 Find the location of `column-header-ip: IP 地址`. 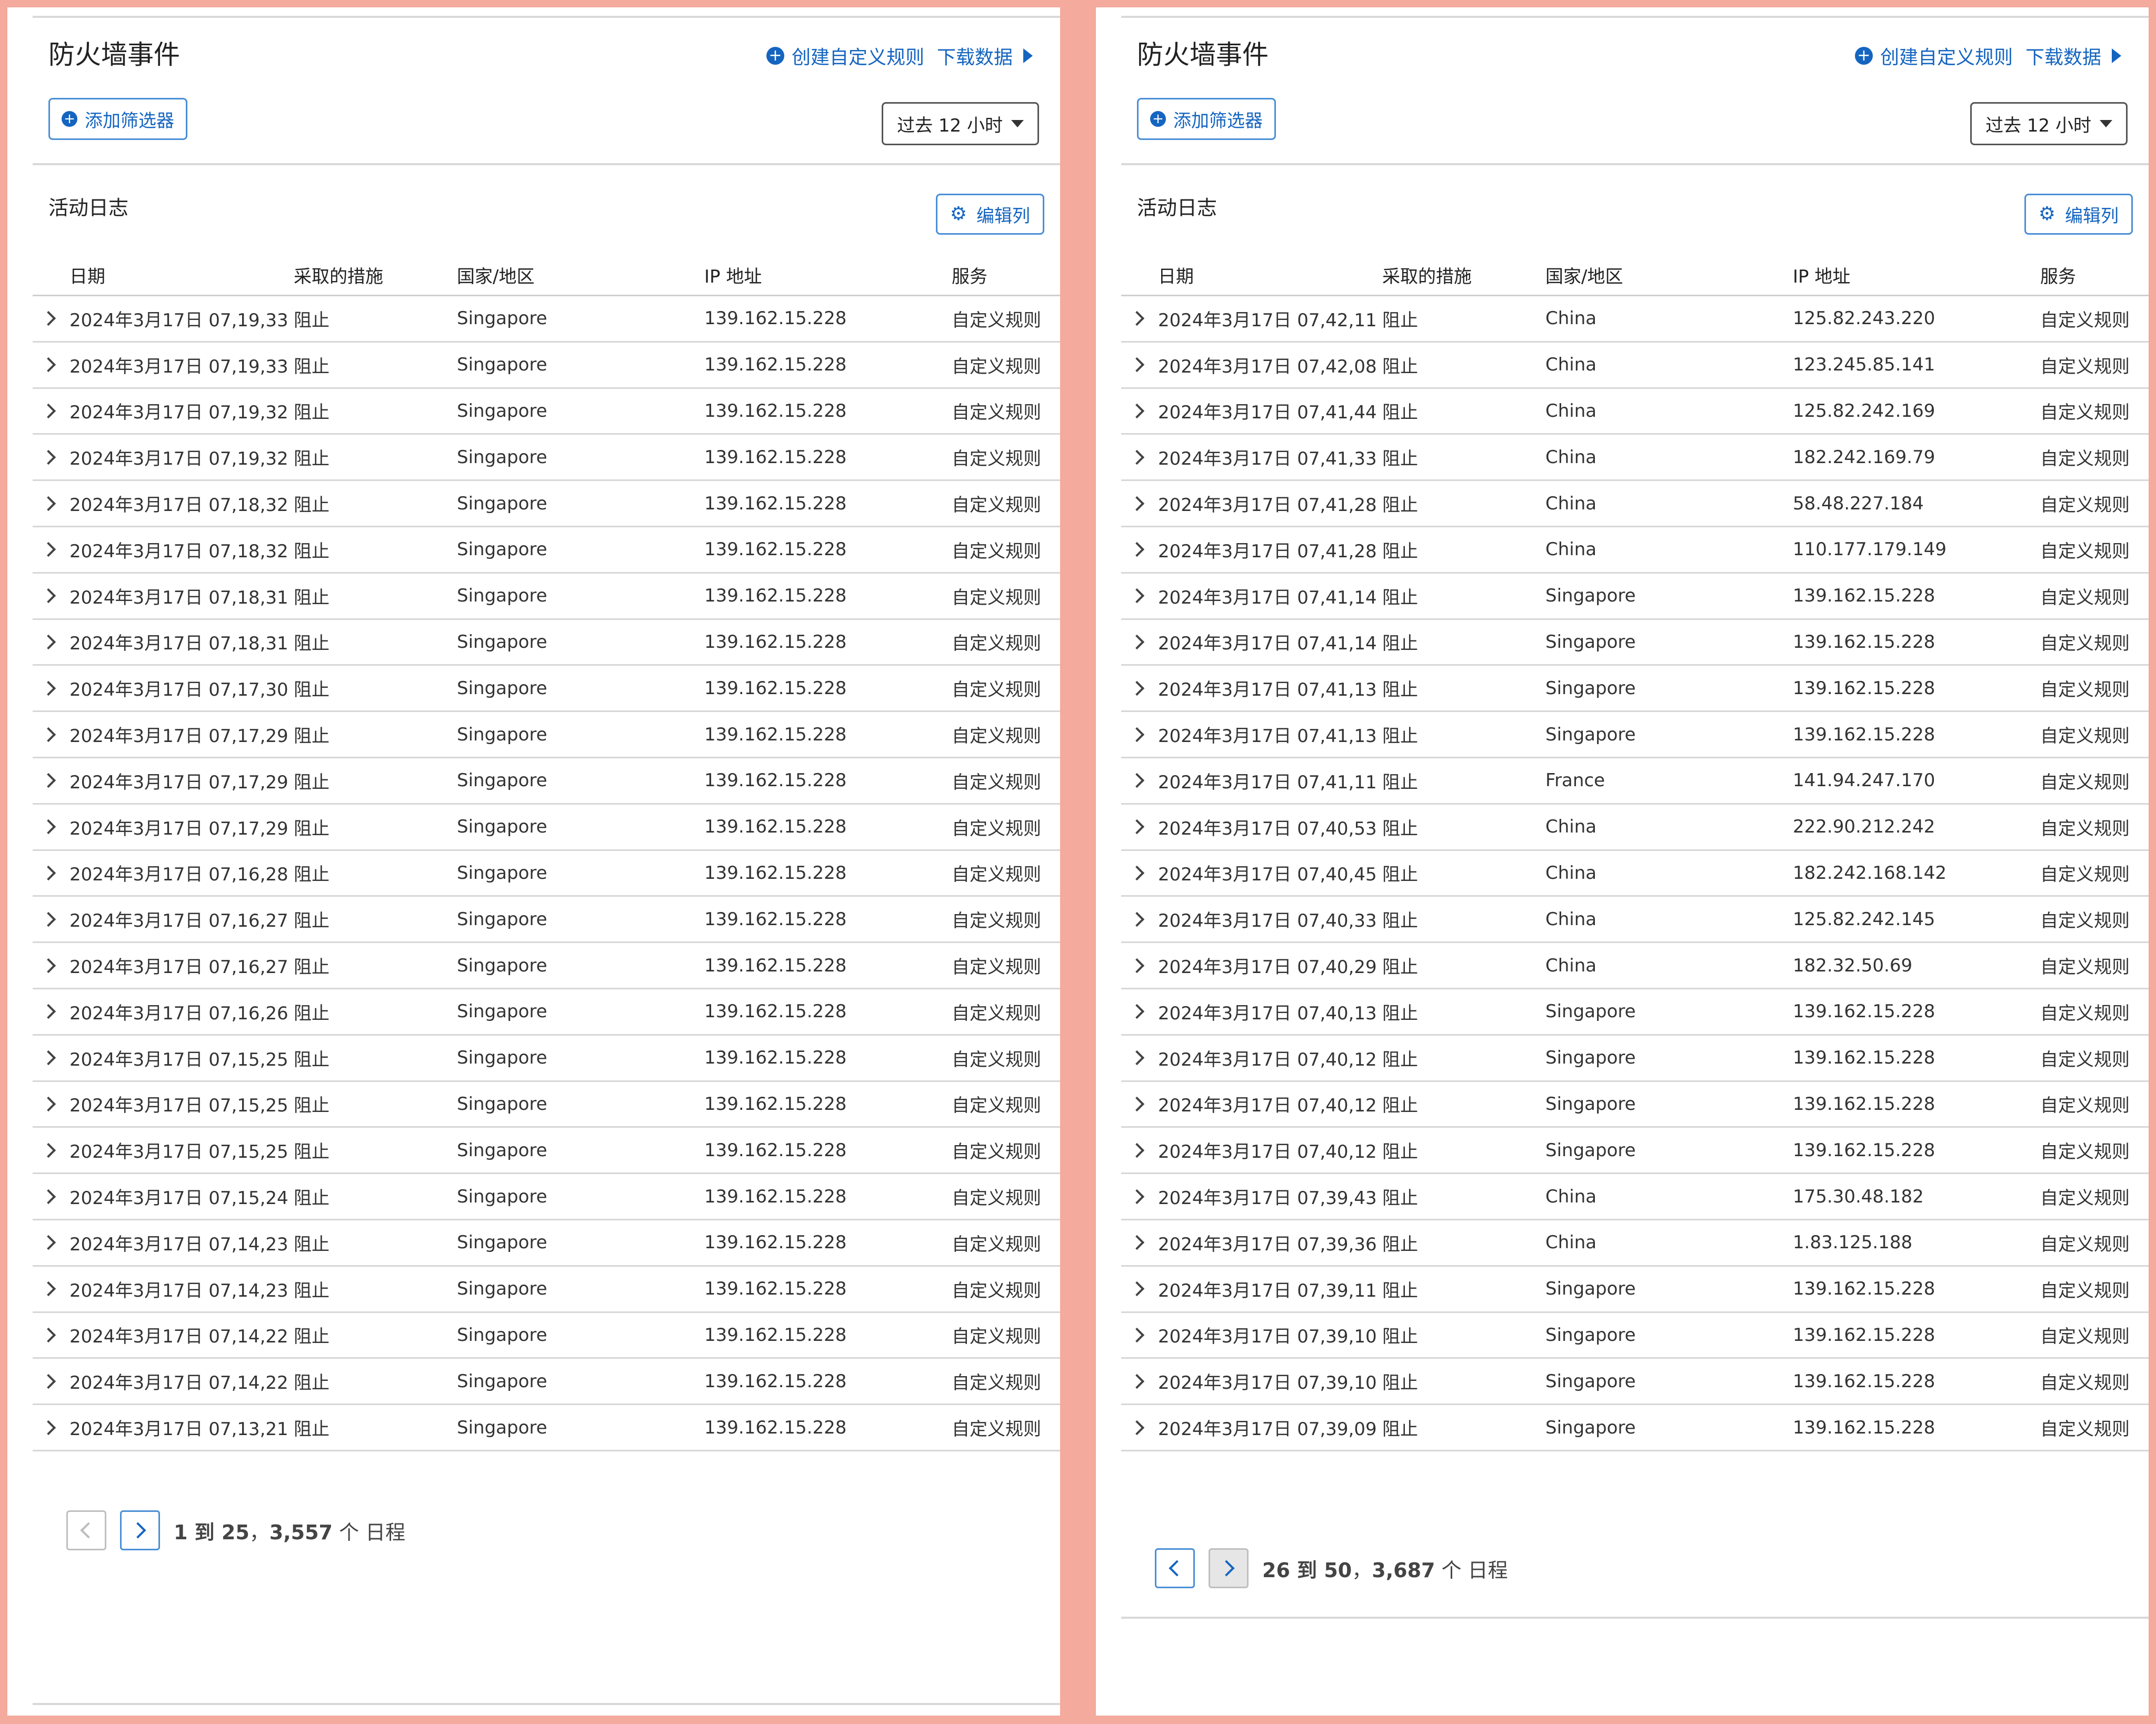

column-header-ip: IP 地址 is located at coordinates (1916, 275).